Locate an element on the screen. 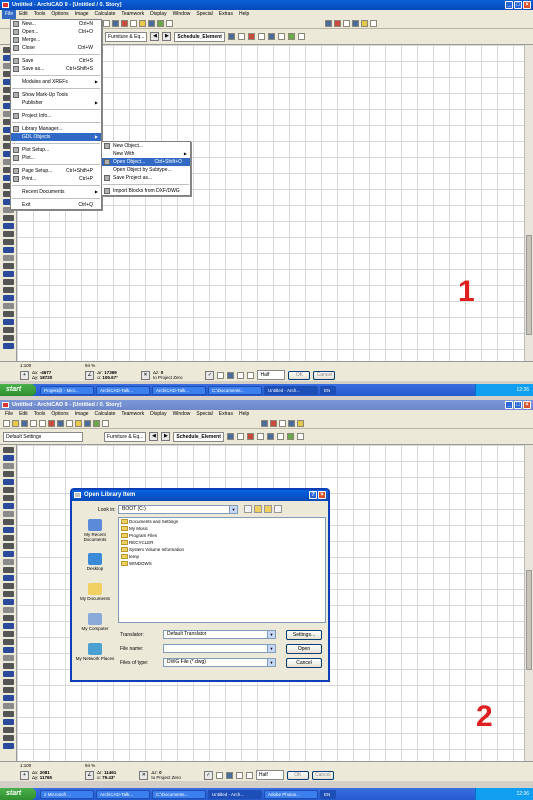  list-item: My Music is located at coordinates (222, 528).